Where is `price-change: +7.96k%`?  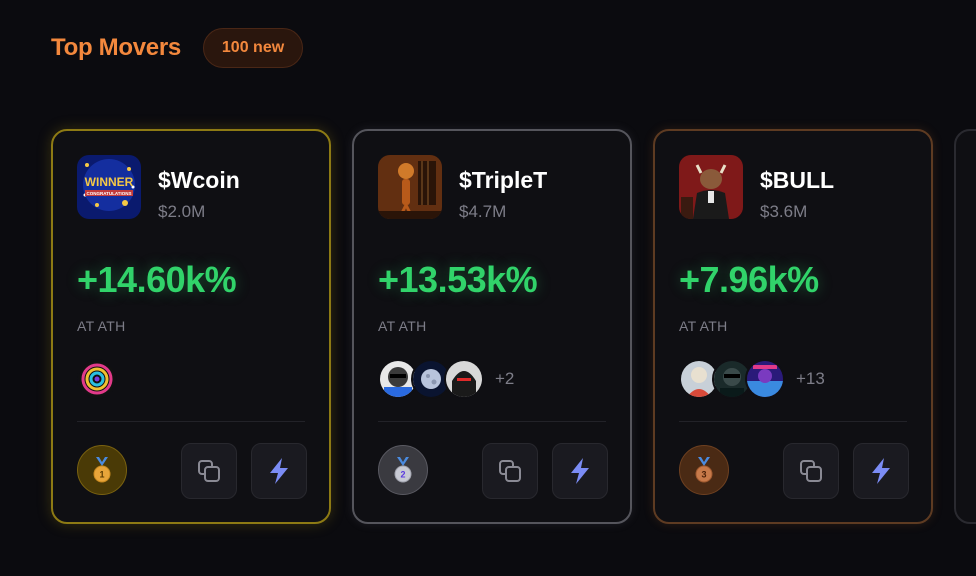
price-change: +7.96k% is located at coordinates (749, 279).